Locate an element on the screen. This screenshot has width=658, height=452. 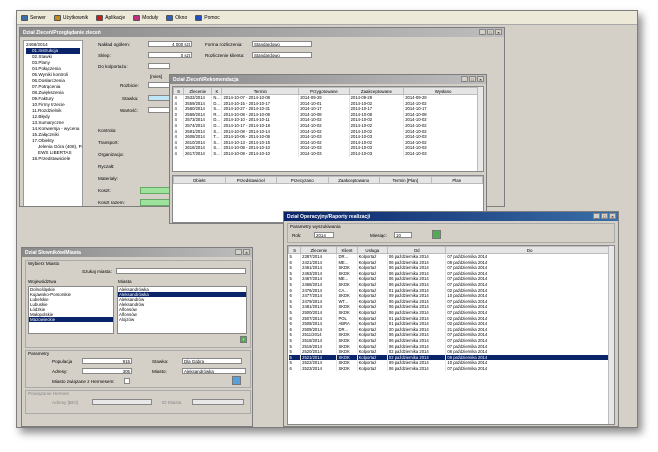
column-header: Zaakceptowano is located at coordinates (353, 180).